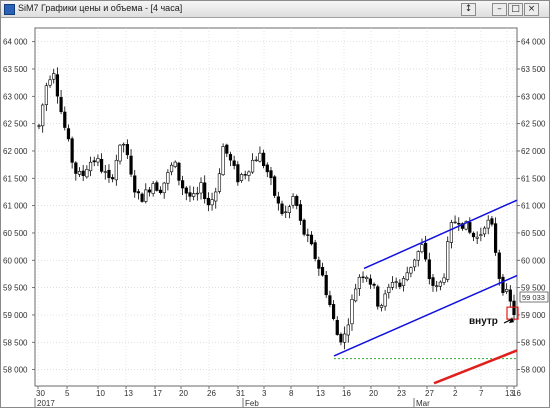 Image resolution: width=550 pixels, height=408 pixels. What do you see at coordinates (468, 9) in the screenshot?
I see `scroll-button: ↕` at bounding box center [468, 9].